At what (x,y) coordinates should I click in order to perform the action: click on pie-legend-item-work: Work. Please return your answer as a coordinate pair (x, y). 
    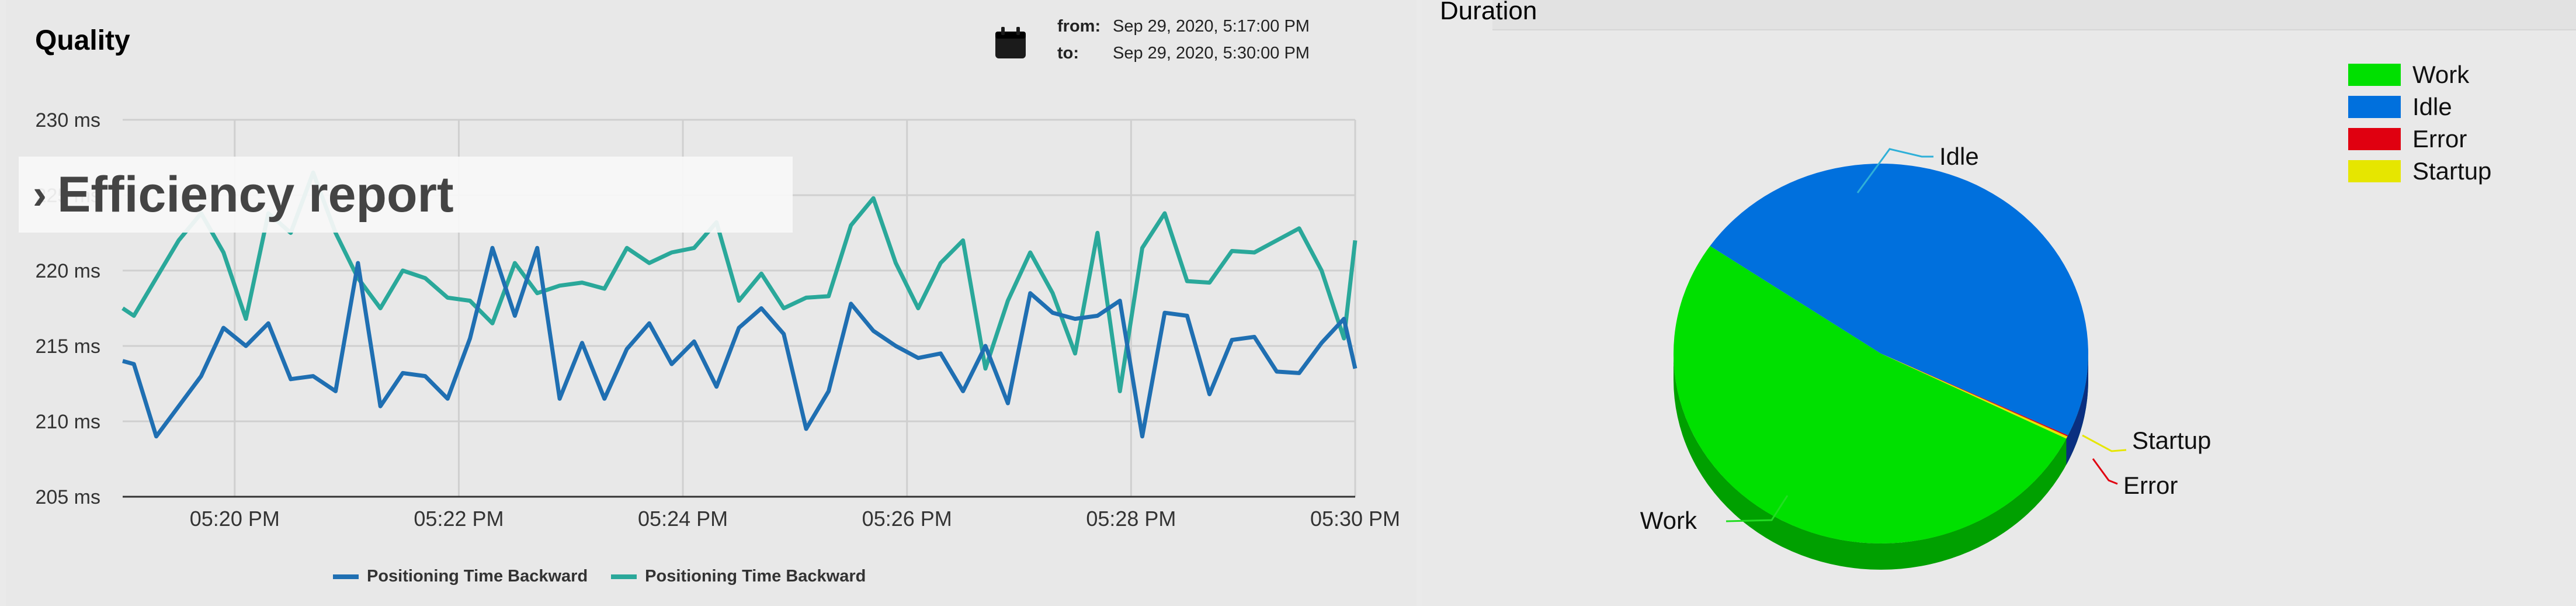
    Looking at the image, I should click on (2419, 74).